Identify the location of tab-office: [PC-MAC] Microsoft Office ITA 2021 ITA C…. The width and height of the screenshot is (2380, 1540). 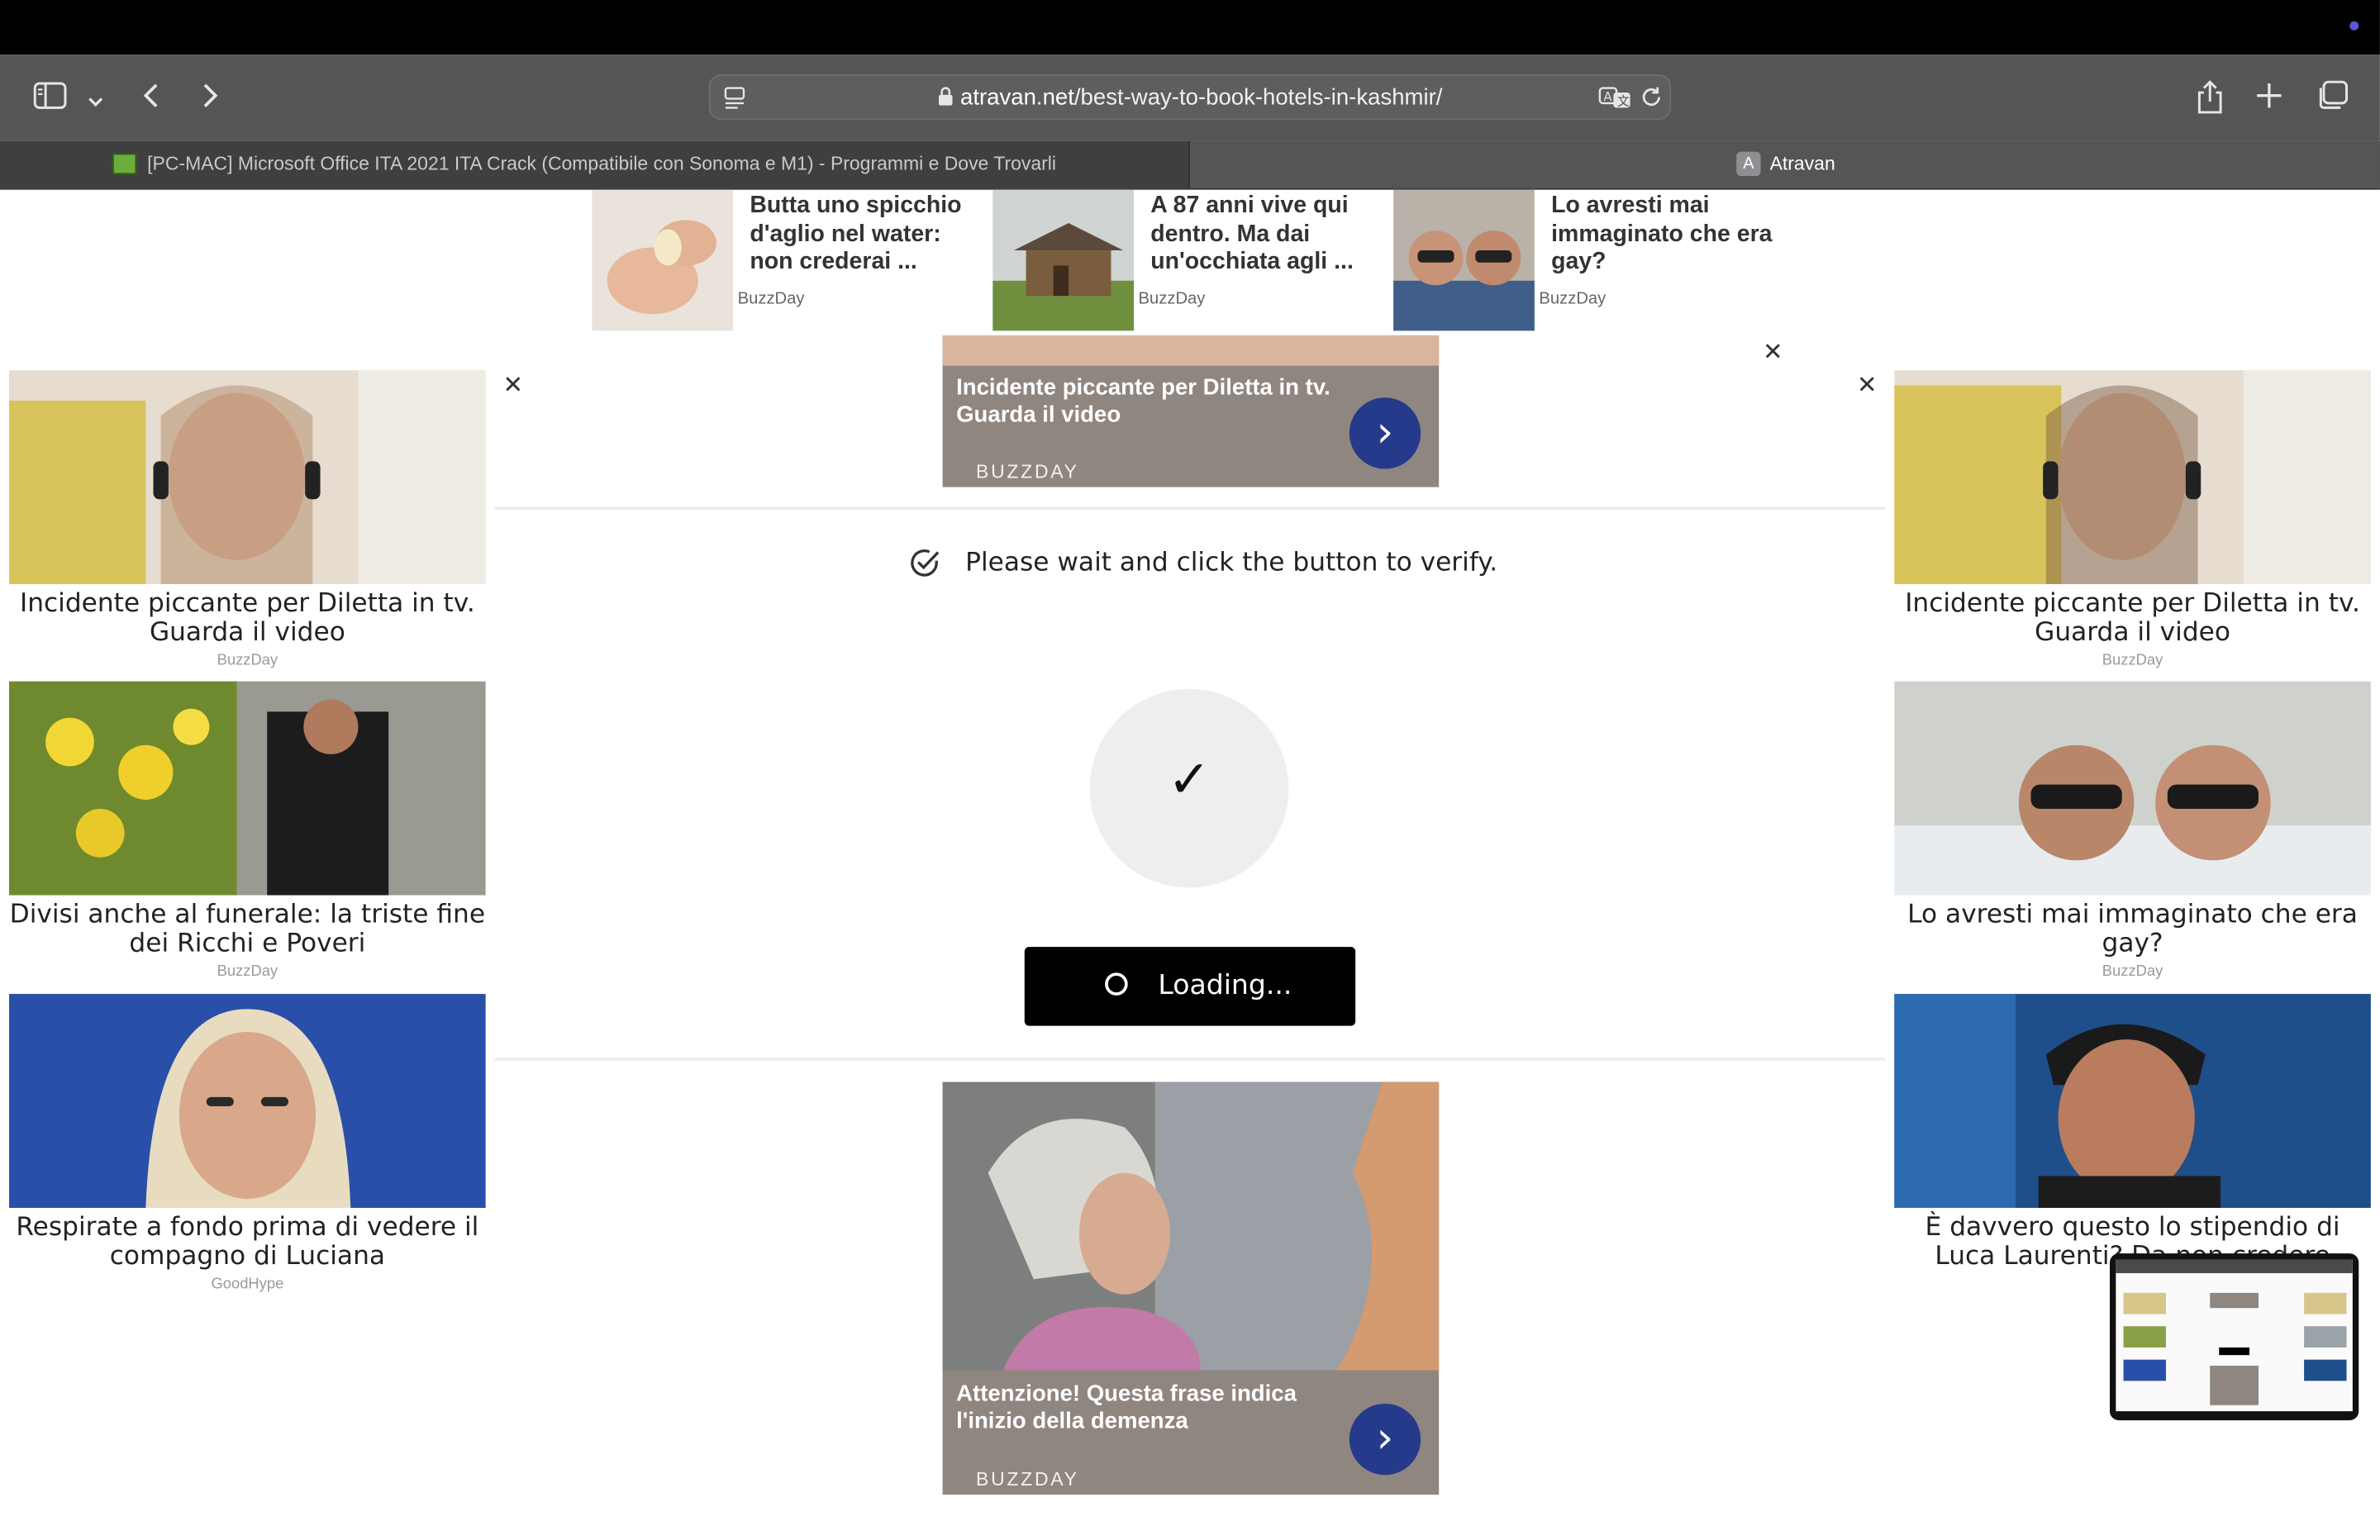
(595, 164).